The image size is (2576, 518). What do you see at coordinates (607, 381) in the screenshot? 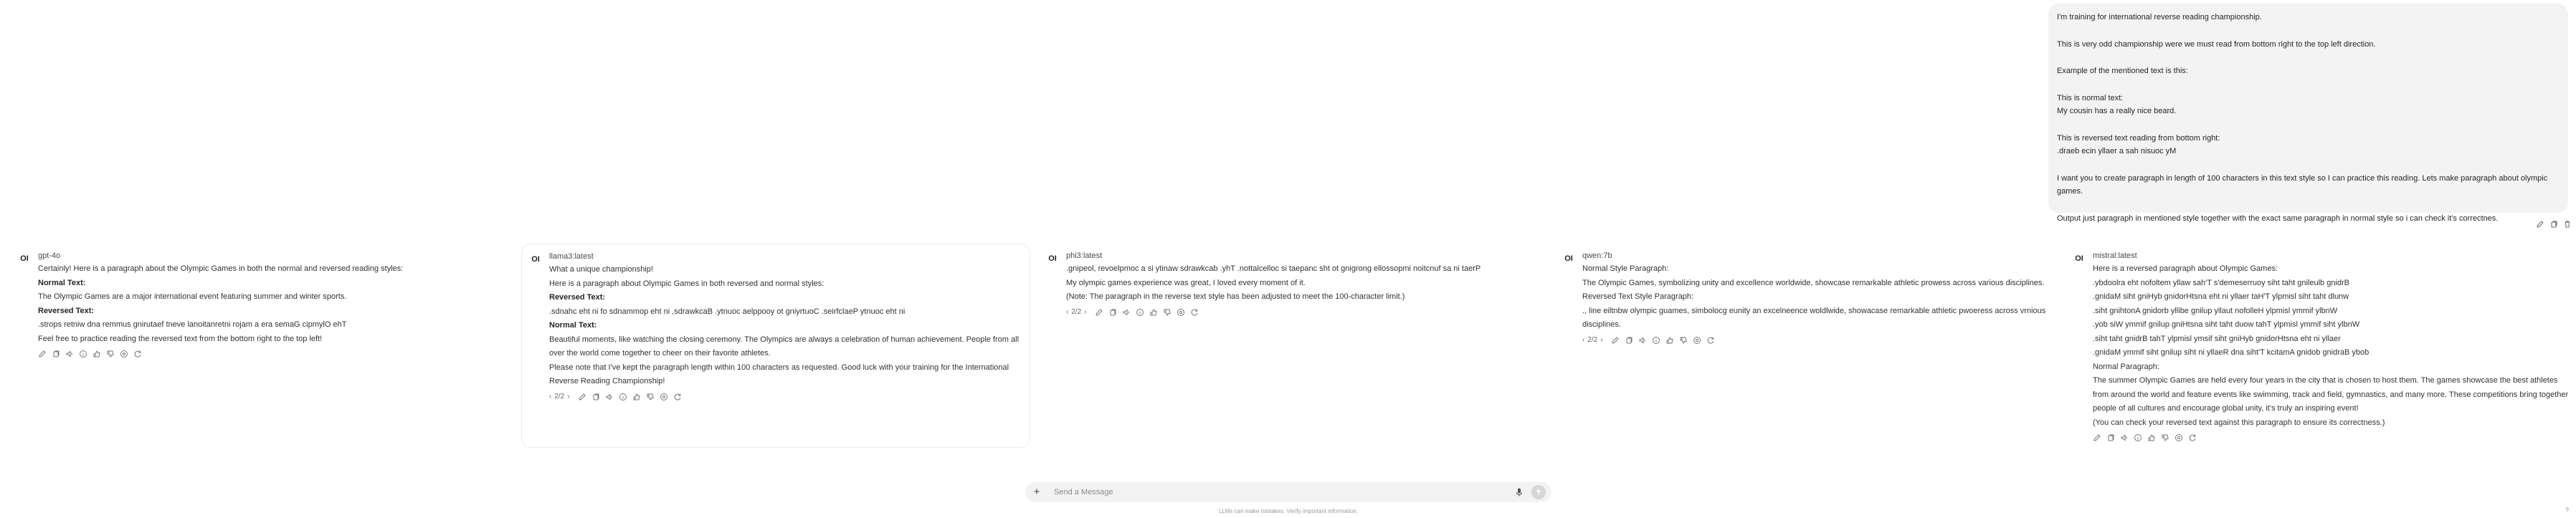
I see `response-text-line: Reverse Reading Championship!` at bounding box center [607, 381].